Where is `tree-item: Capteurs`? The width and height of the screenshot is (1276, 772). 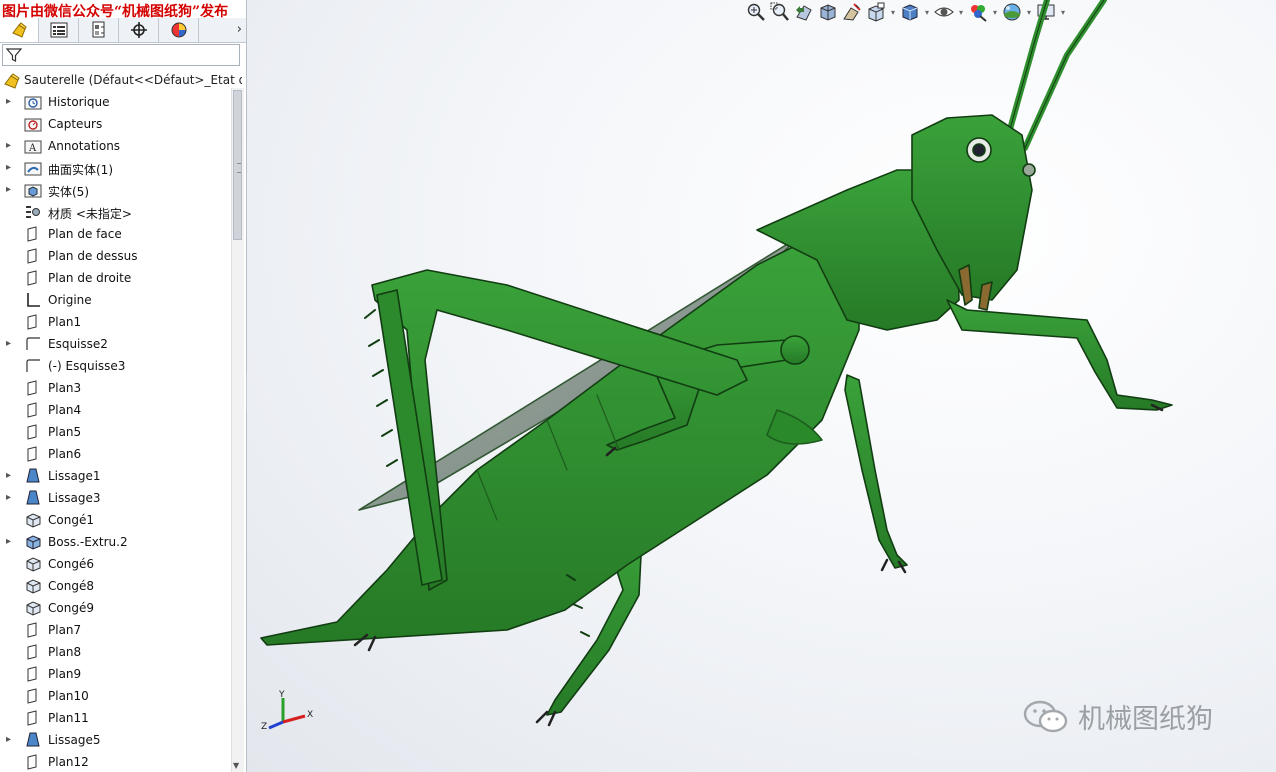 tree-item: Capteurs is located at coordinates (115, 124).